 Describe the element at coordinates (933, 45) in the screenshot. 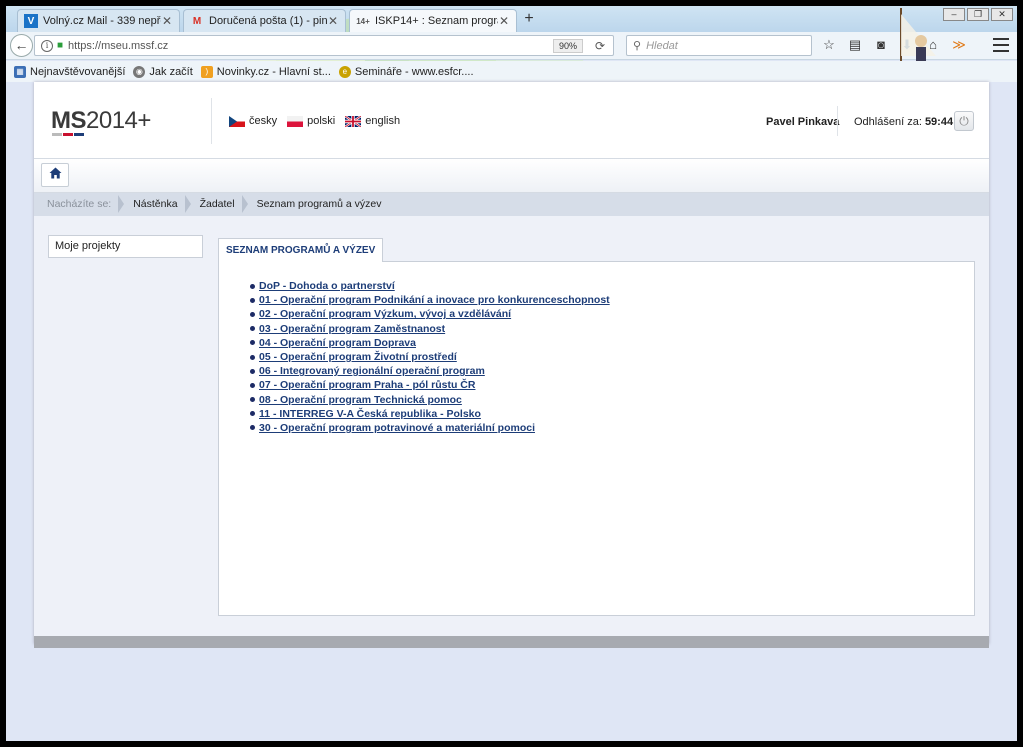

I see `home-icon: ⌂` at that location.